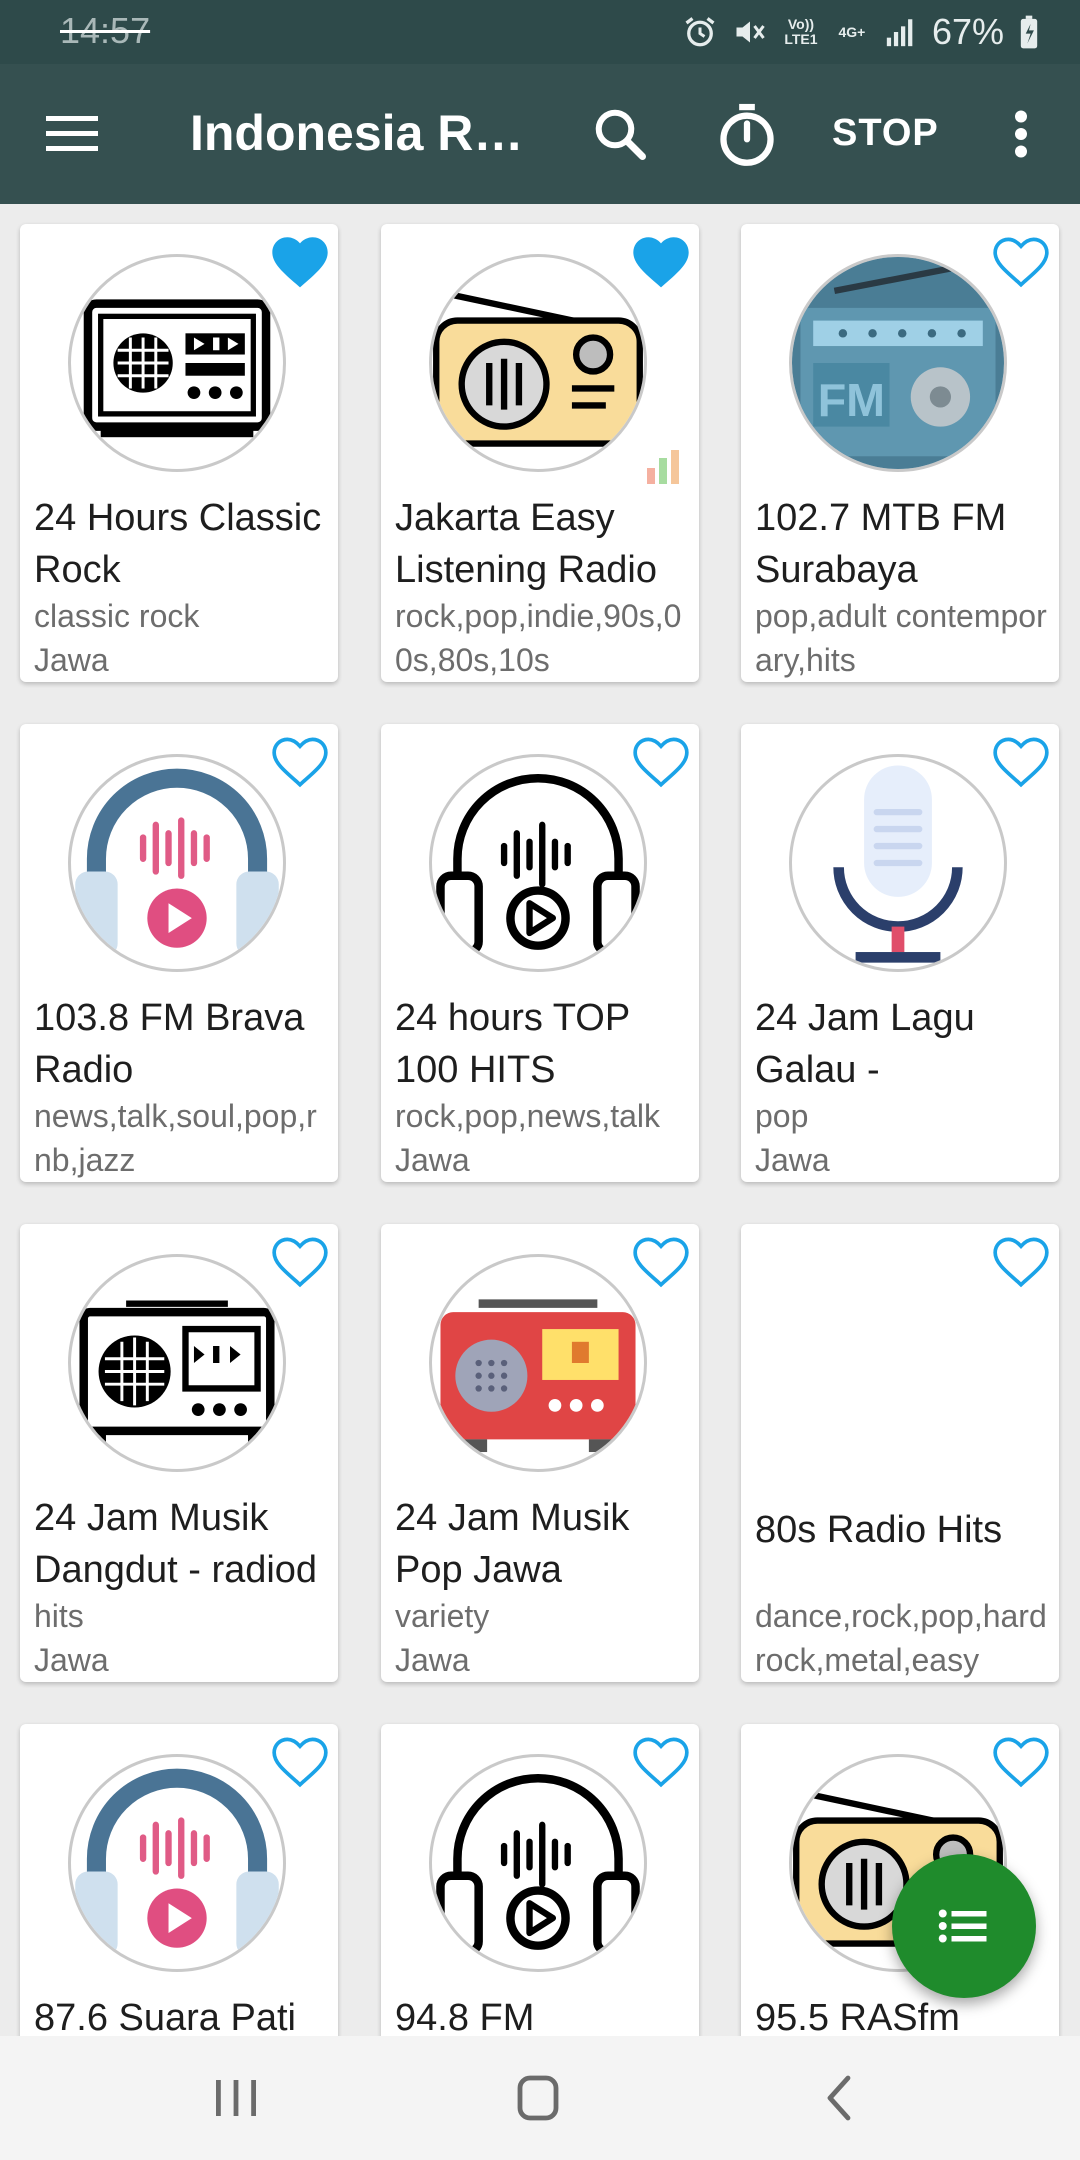  What do you see at coordinates (175, 1138) in the screenshot?
I see `station-genre: news,talk,soul,pop,rnb,jazz` at bounding box center [175, 1138].